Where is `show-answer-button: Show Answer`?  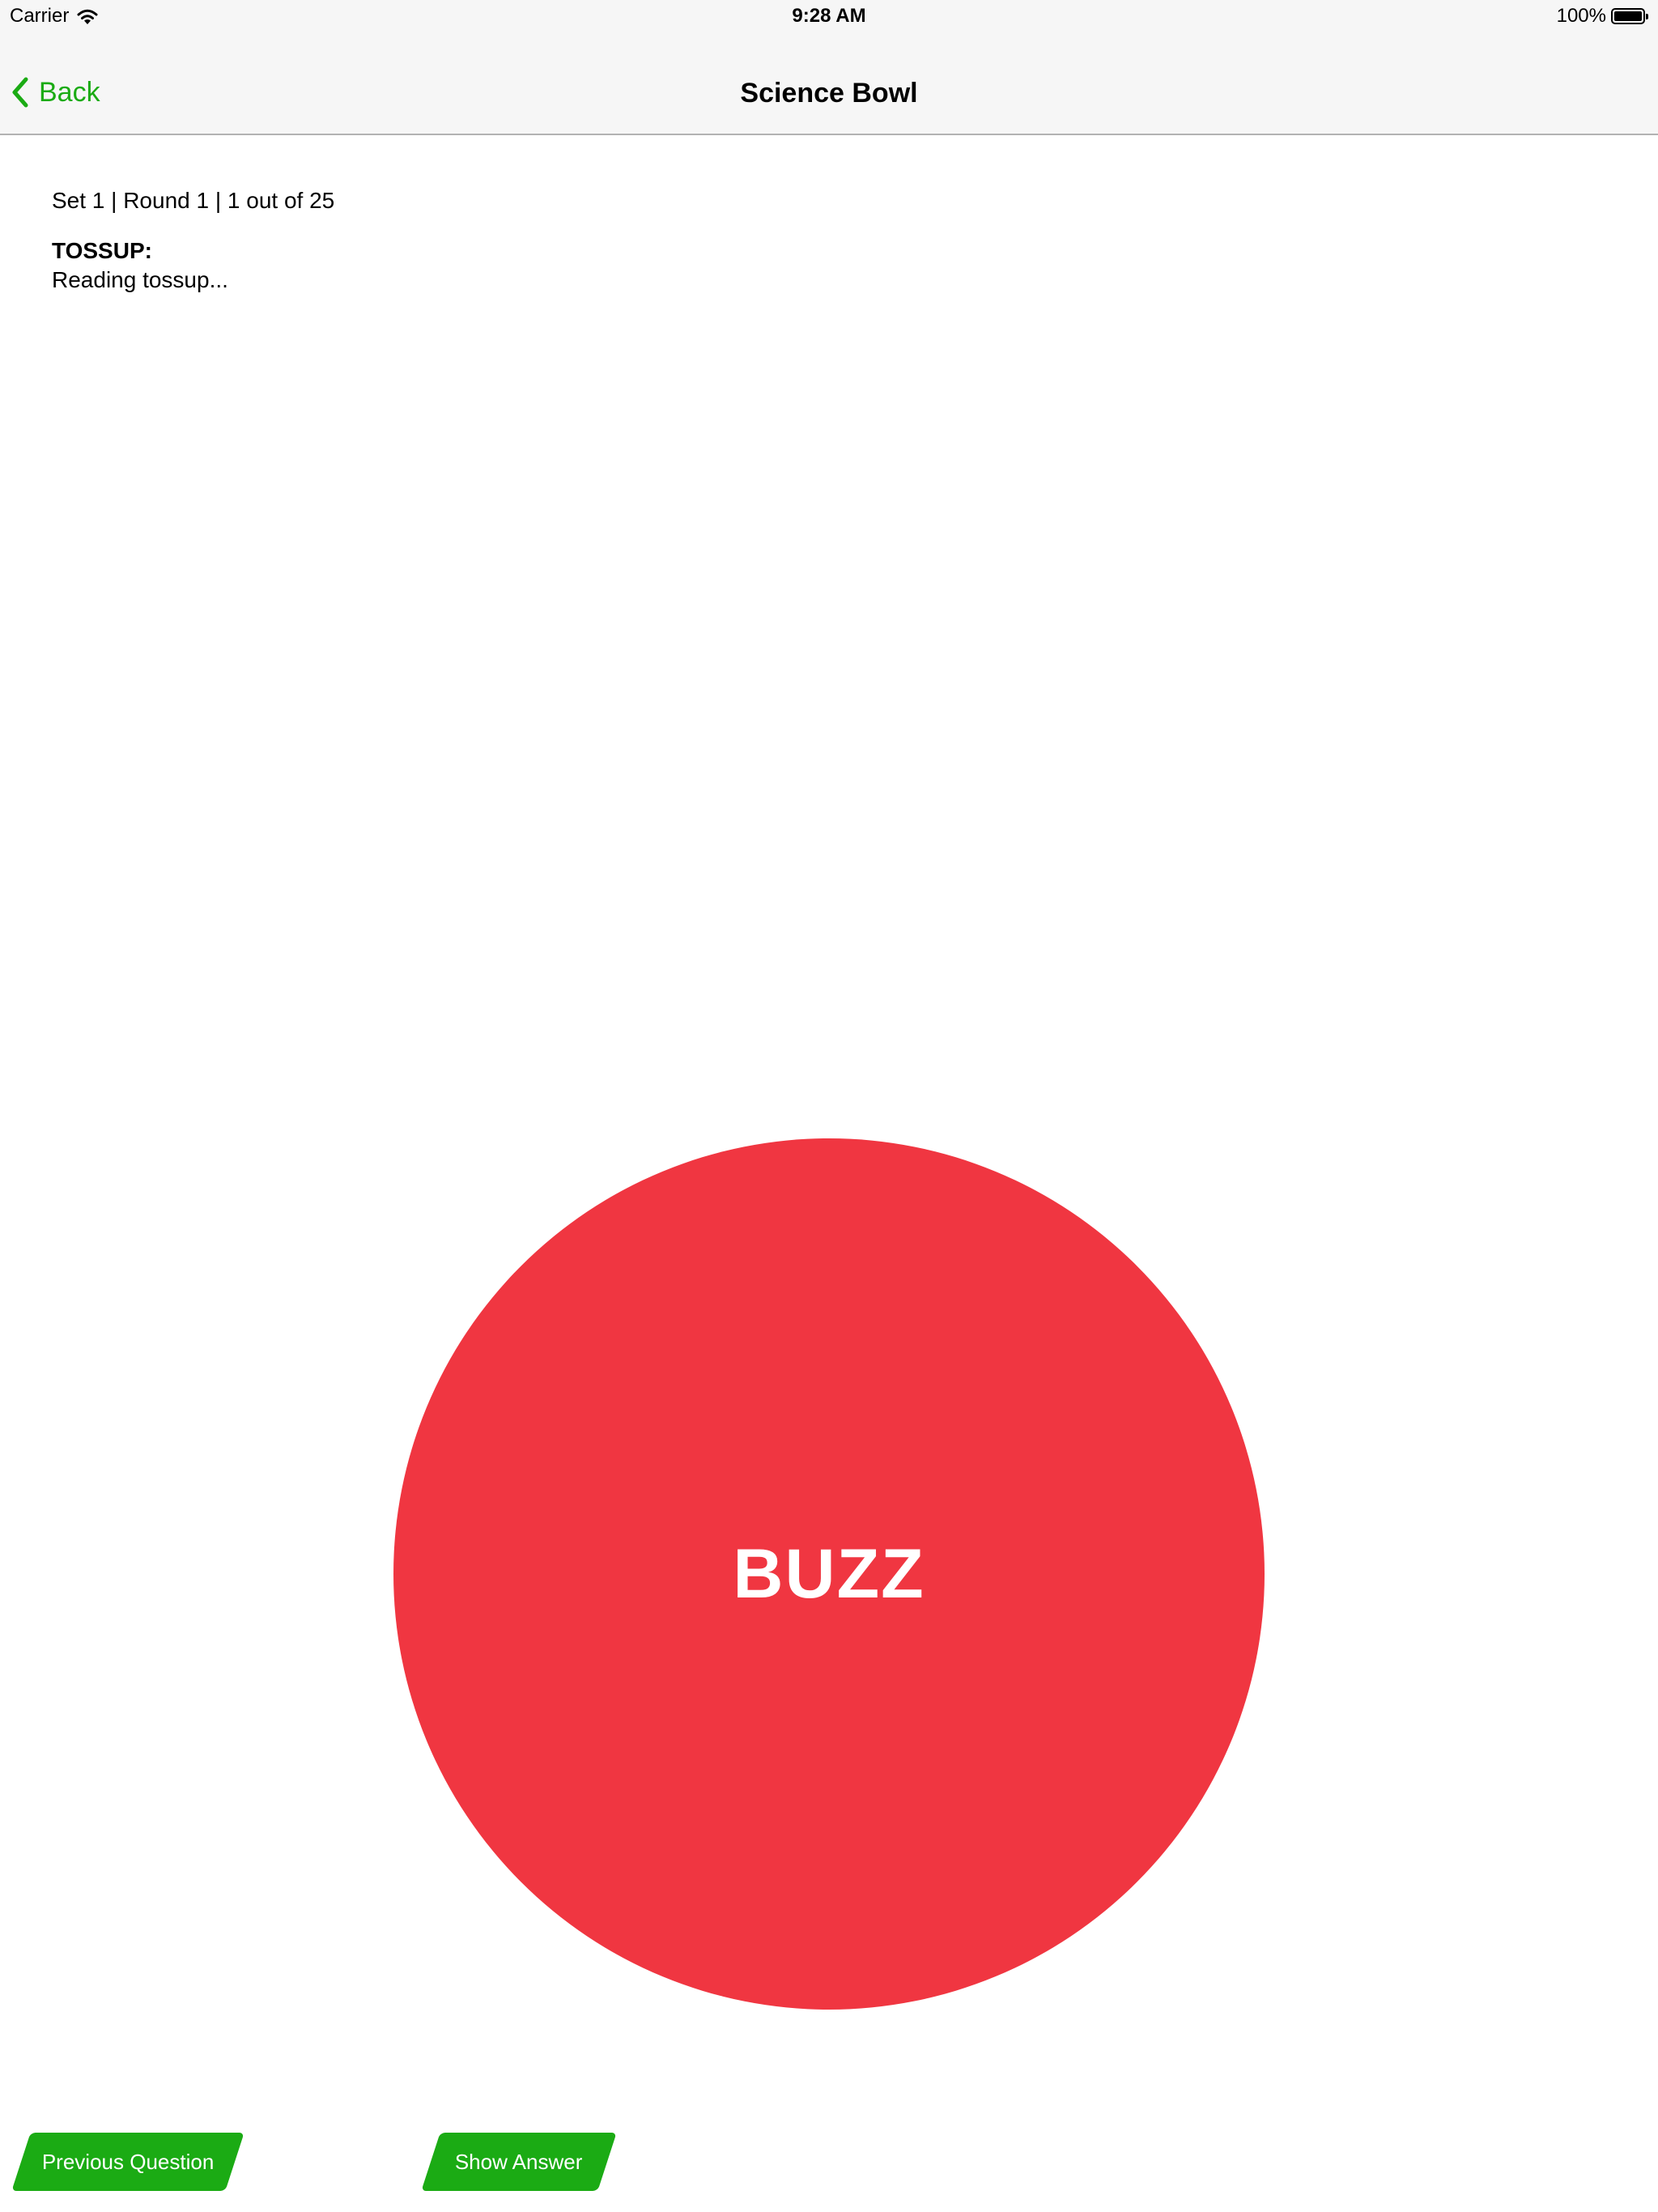
show-answer-button: Show Answer is located at coordinates (519, 2162).